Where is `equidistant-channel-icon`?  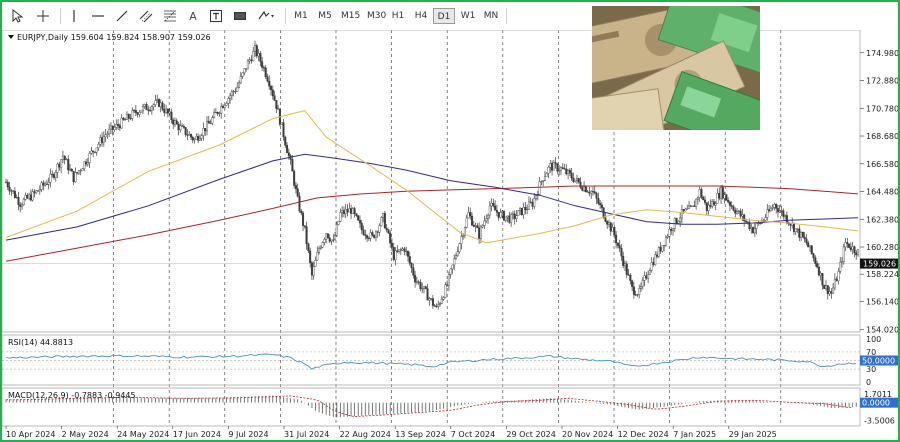 equidistant-channel-icon is located at coordinates (146, 16).